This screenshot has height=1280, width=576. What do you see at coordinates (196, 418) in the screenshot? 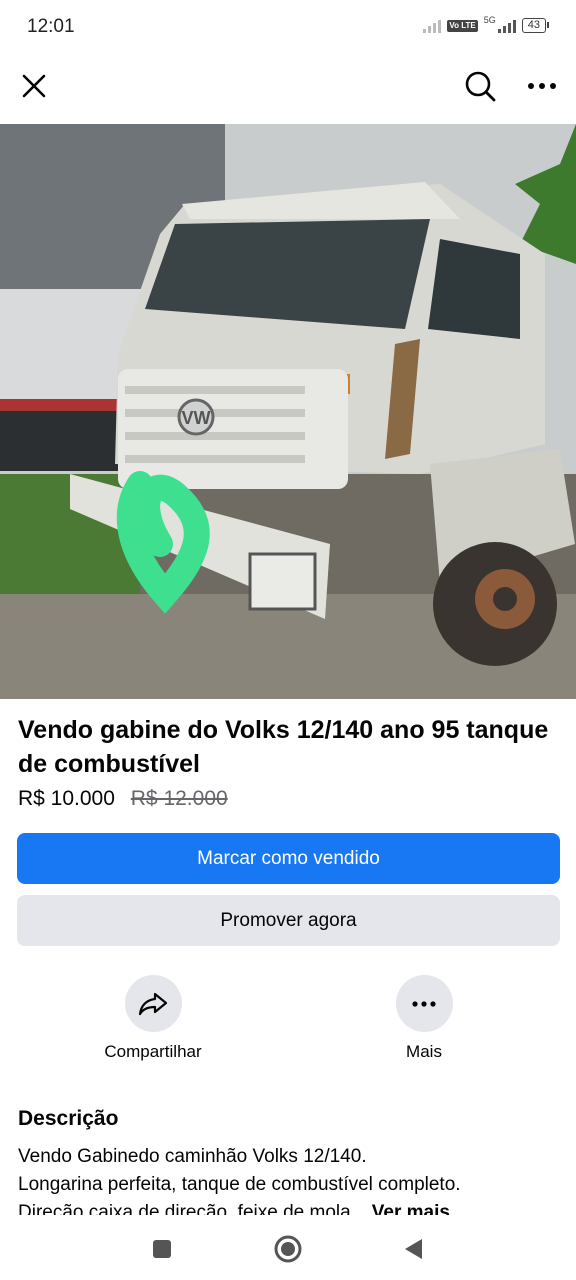
I see `svg-text: VW` at bounding box center [196, 418].